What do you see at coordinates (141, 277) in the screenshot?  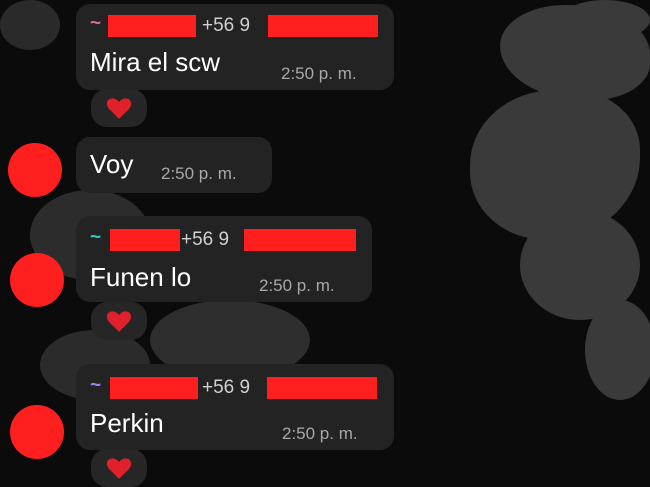 I see `message-text: Funen lo` at bounding box center [141, 277].